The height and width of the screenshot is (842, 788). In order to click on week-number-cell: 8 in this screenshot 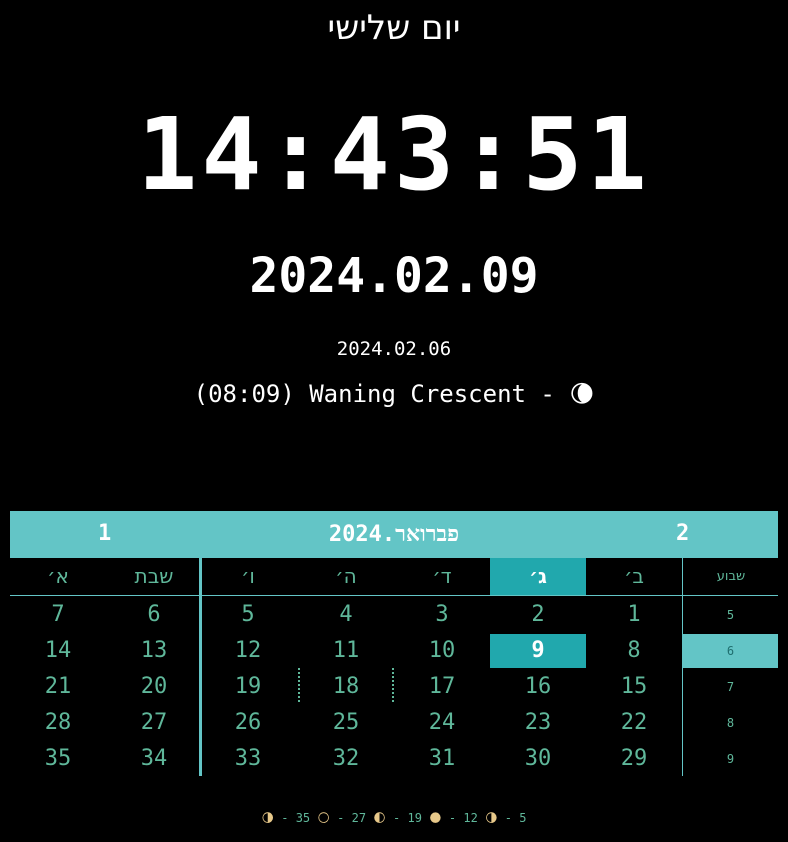, I will do `click(730, 723)`.